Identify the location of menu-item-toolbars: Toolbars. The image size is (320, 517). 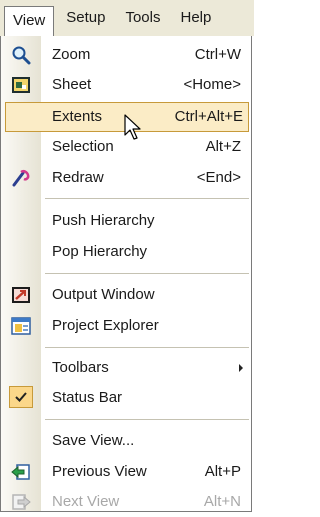
(126, 368).